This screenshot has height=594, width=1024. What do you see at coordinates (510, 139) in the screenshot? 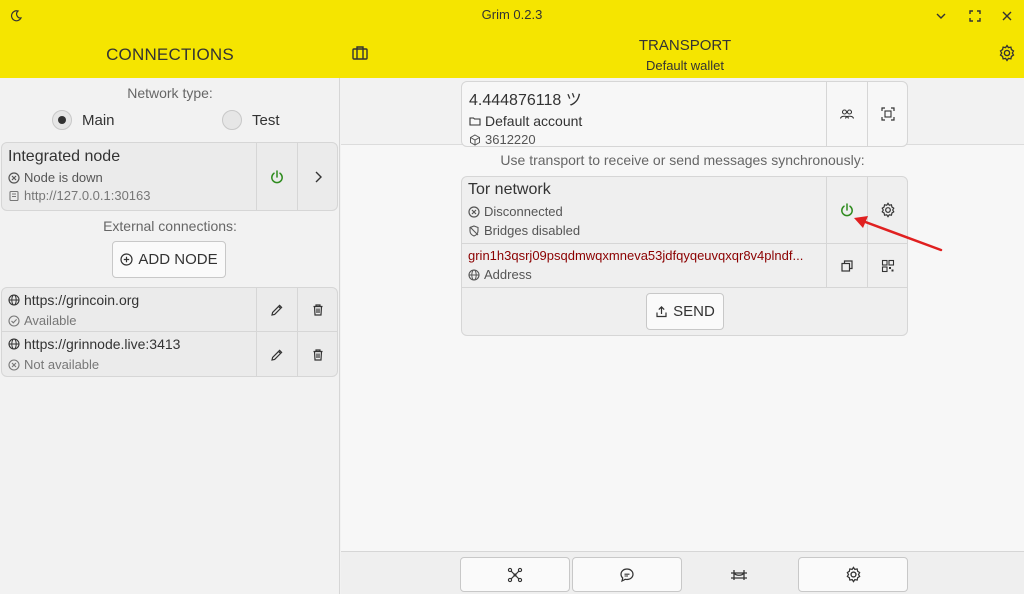
I see `chain-height: 3612220` at bounding box center [510, 139].